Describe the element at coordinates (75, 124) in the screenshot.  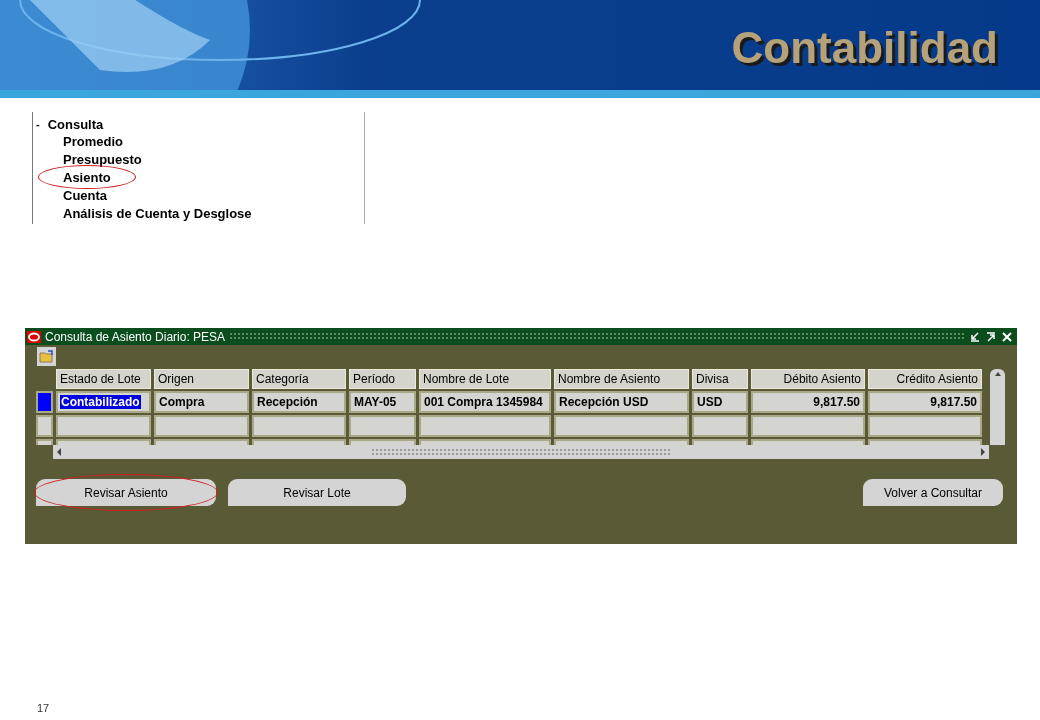
I see `tree-item: Consulta` at that location.